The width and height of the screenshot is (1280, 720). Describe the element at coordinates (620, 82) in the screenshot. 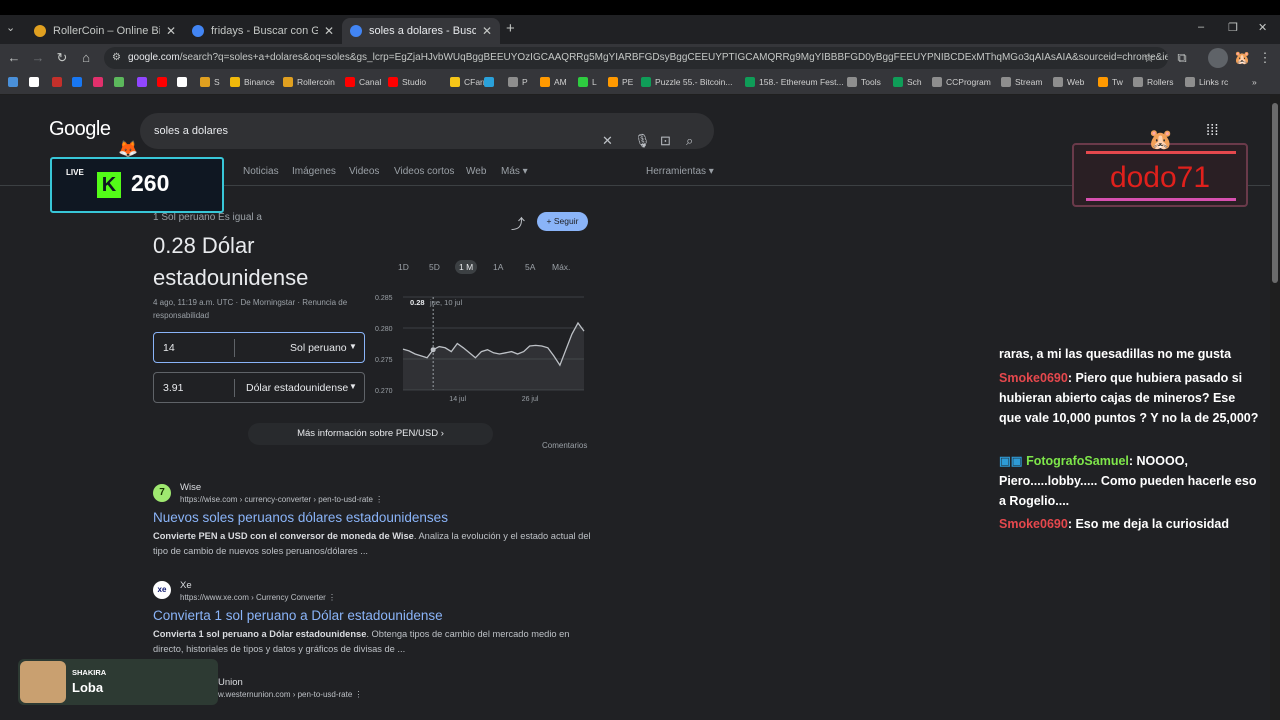

I see `bookmark-item: PE` at that location.